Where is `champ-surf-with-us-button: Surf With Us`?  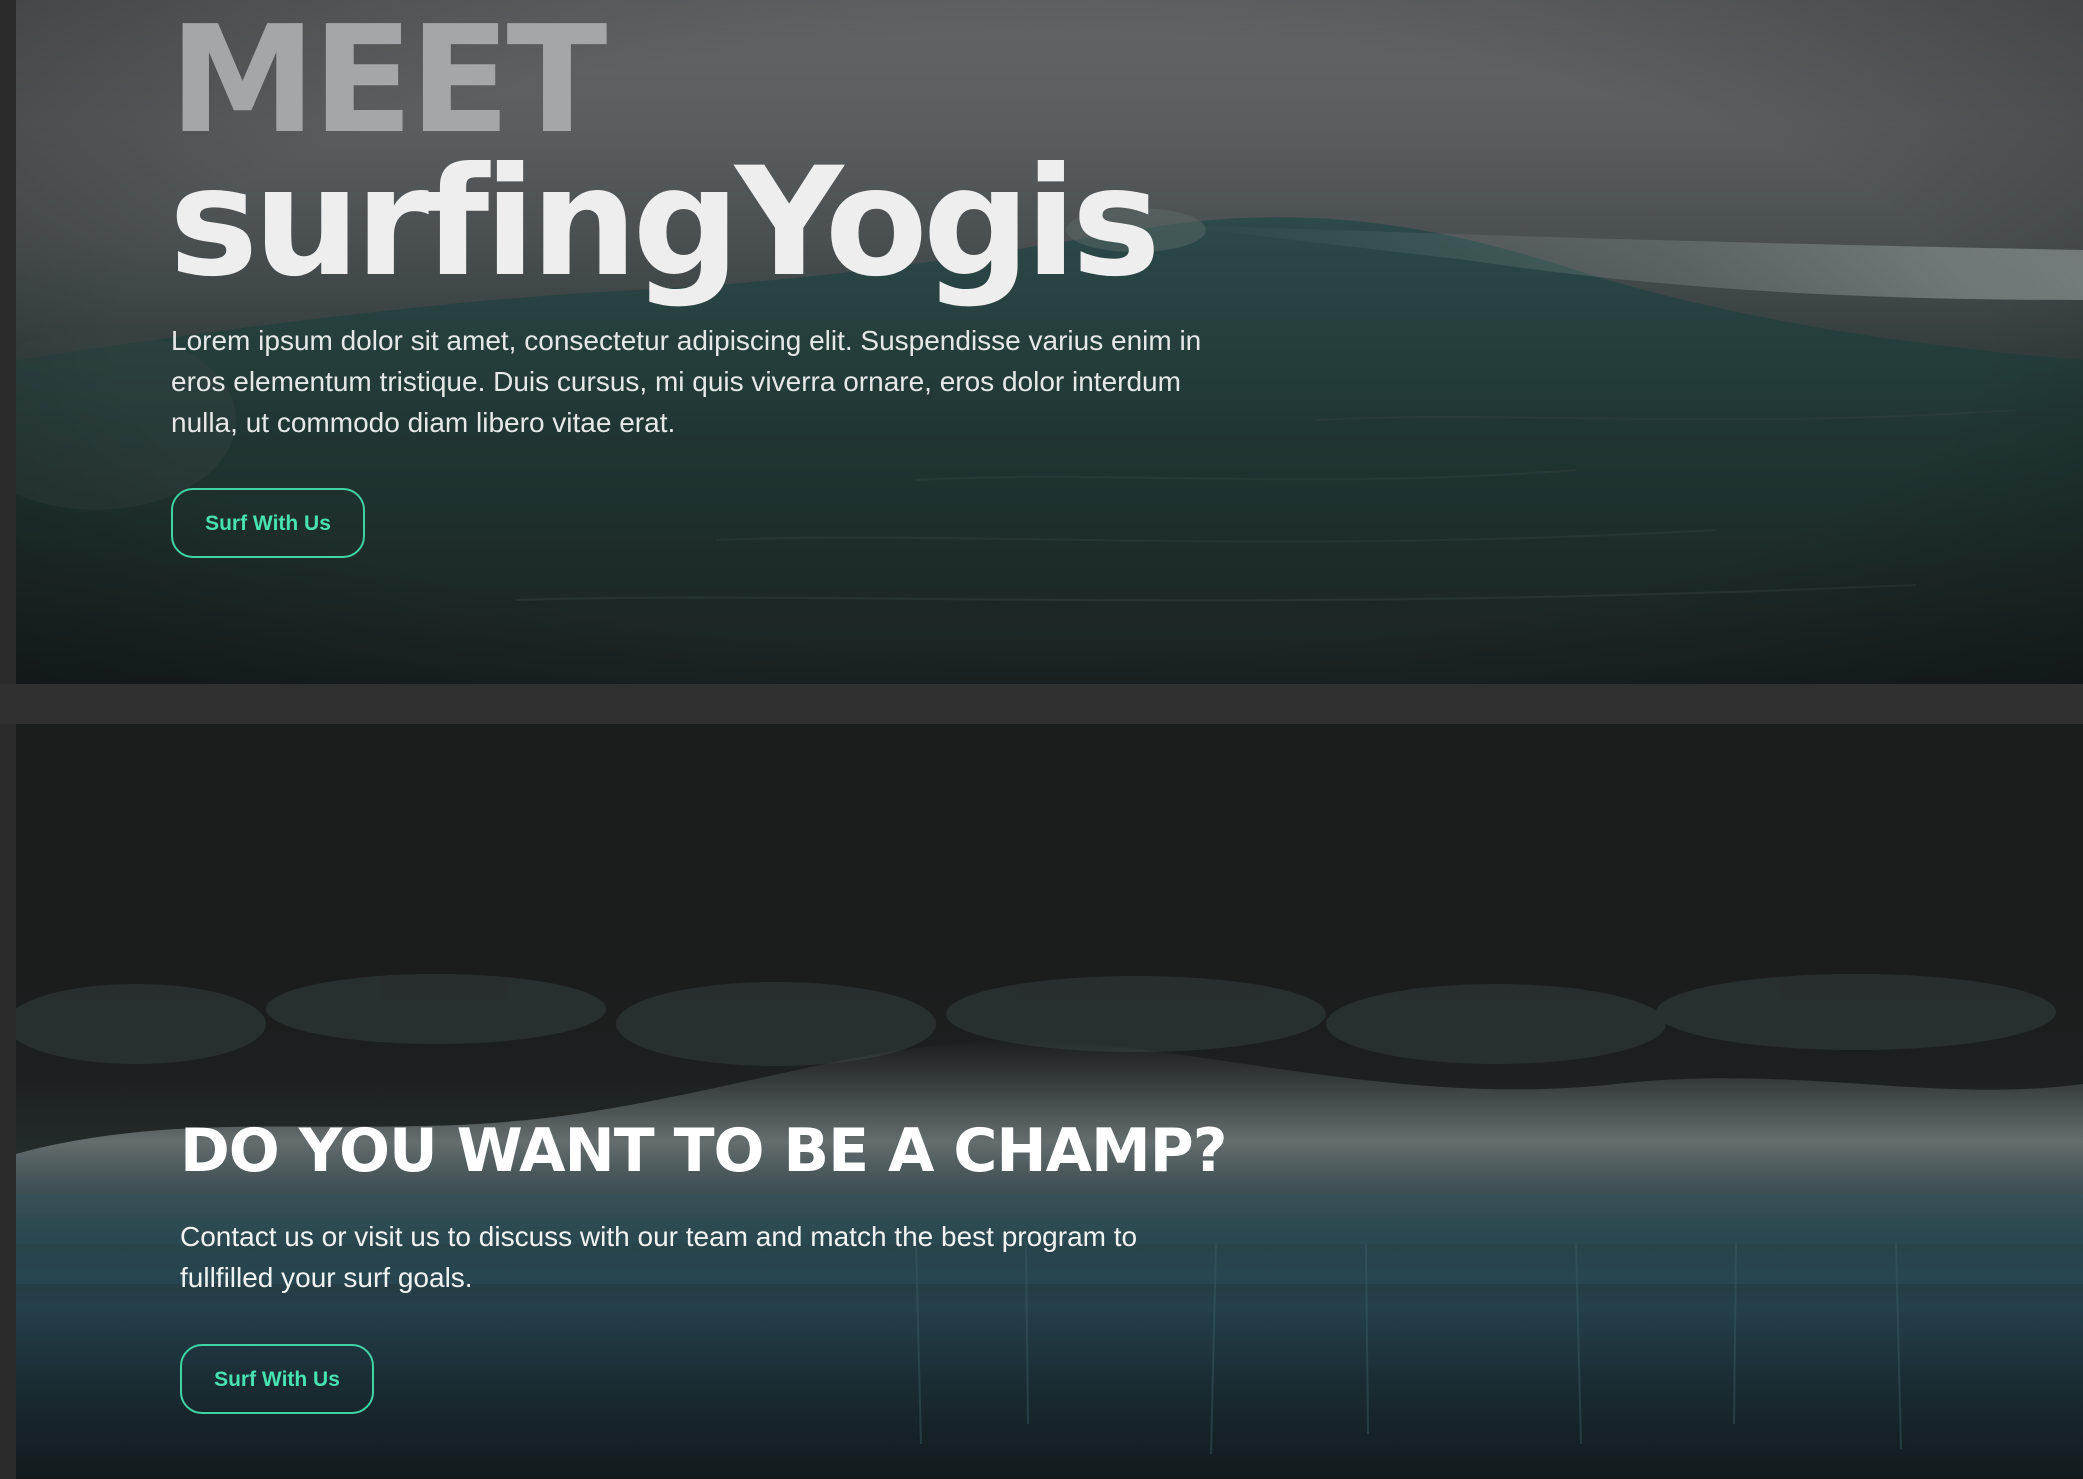 champ-surf-with-us-button: Surf With Us is located at coordinates (277, 1379).